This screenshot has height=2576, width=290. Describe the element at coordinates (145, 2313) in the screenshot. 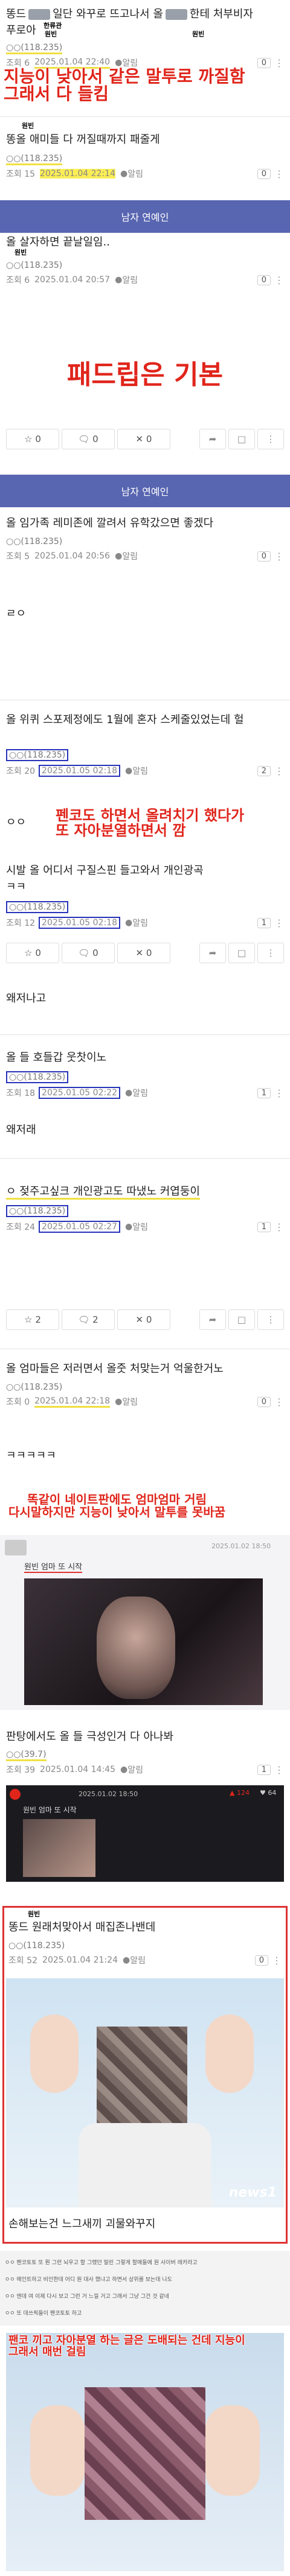

I see `comment-item: ㅇㅇ 또 데쓰픽들이 팬코토토 하고` at that location.